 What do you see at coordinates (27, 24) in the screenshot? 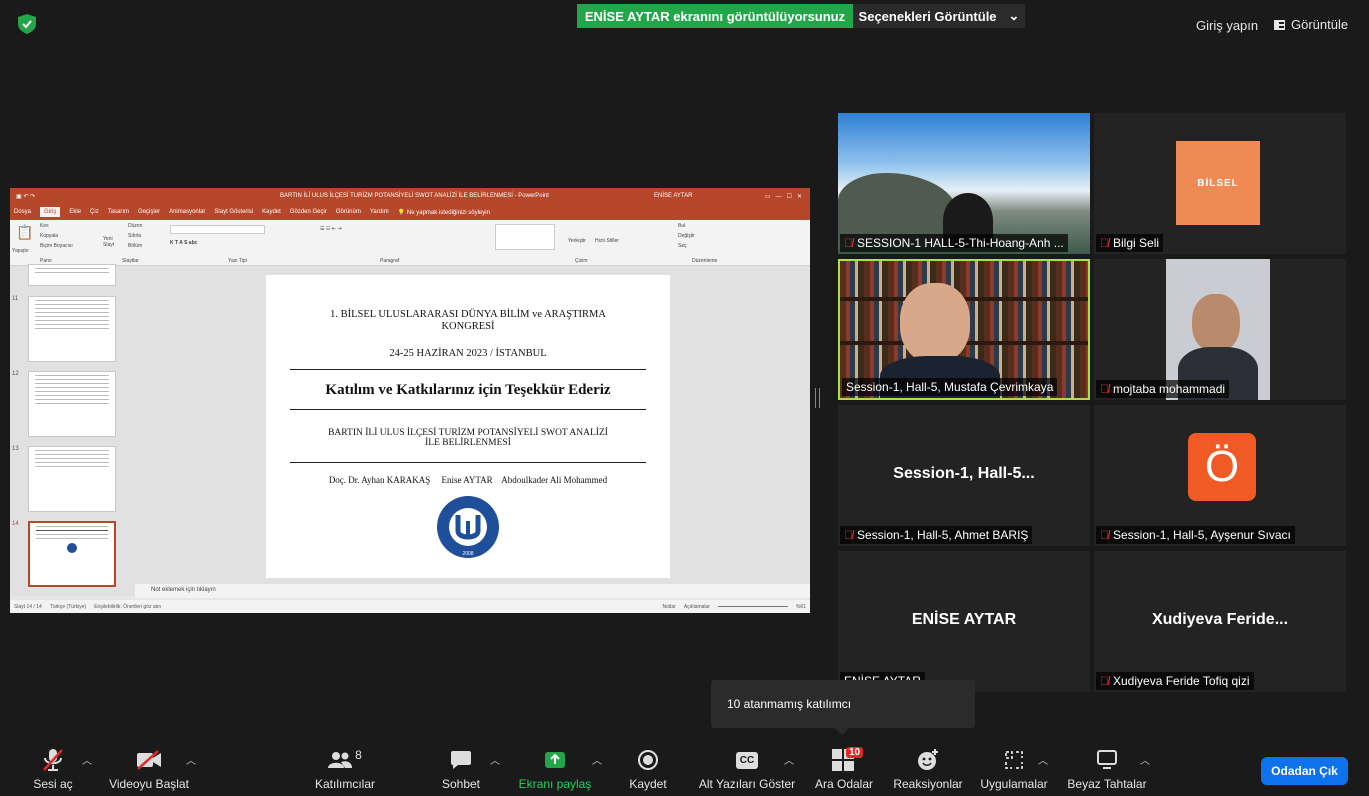
I see `security-shield-icon` at bounding box center [27, 24].